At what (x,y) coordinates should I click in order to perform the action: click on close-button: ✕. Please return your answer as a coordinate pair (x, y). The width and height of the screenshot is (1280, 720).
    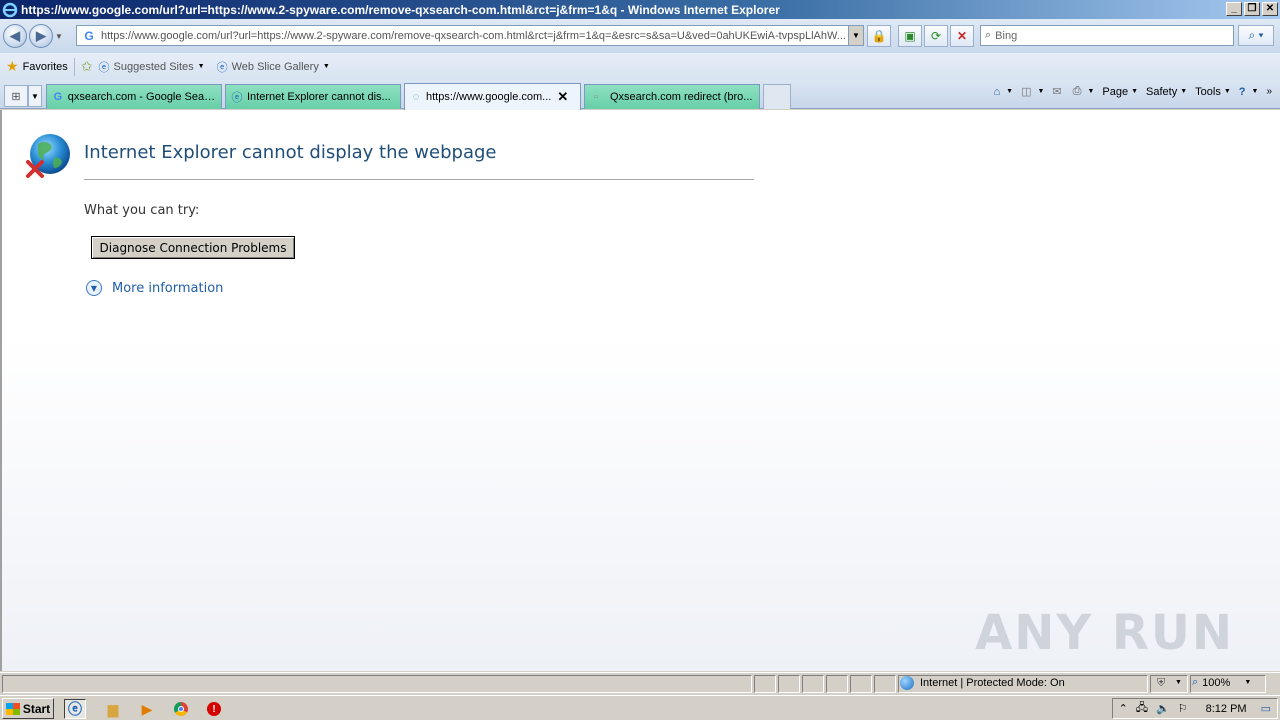
    Looking at the image, I should click on (1270, 9).